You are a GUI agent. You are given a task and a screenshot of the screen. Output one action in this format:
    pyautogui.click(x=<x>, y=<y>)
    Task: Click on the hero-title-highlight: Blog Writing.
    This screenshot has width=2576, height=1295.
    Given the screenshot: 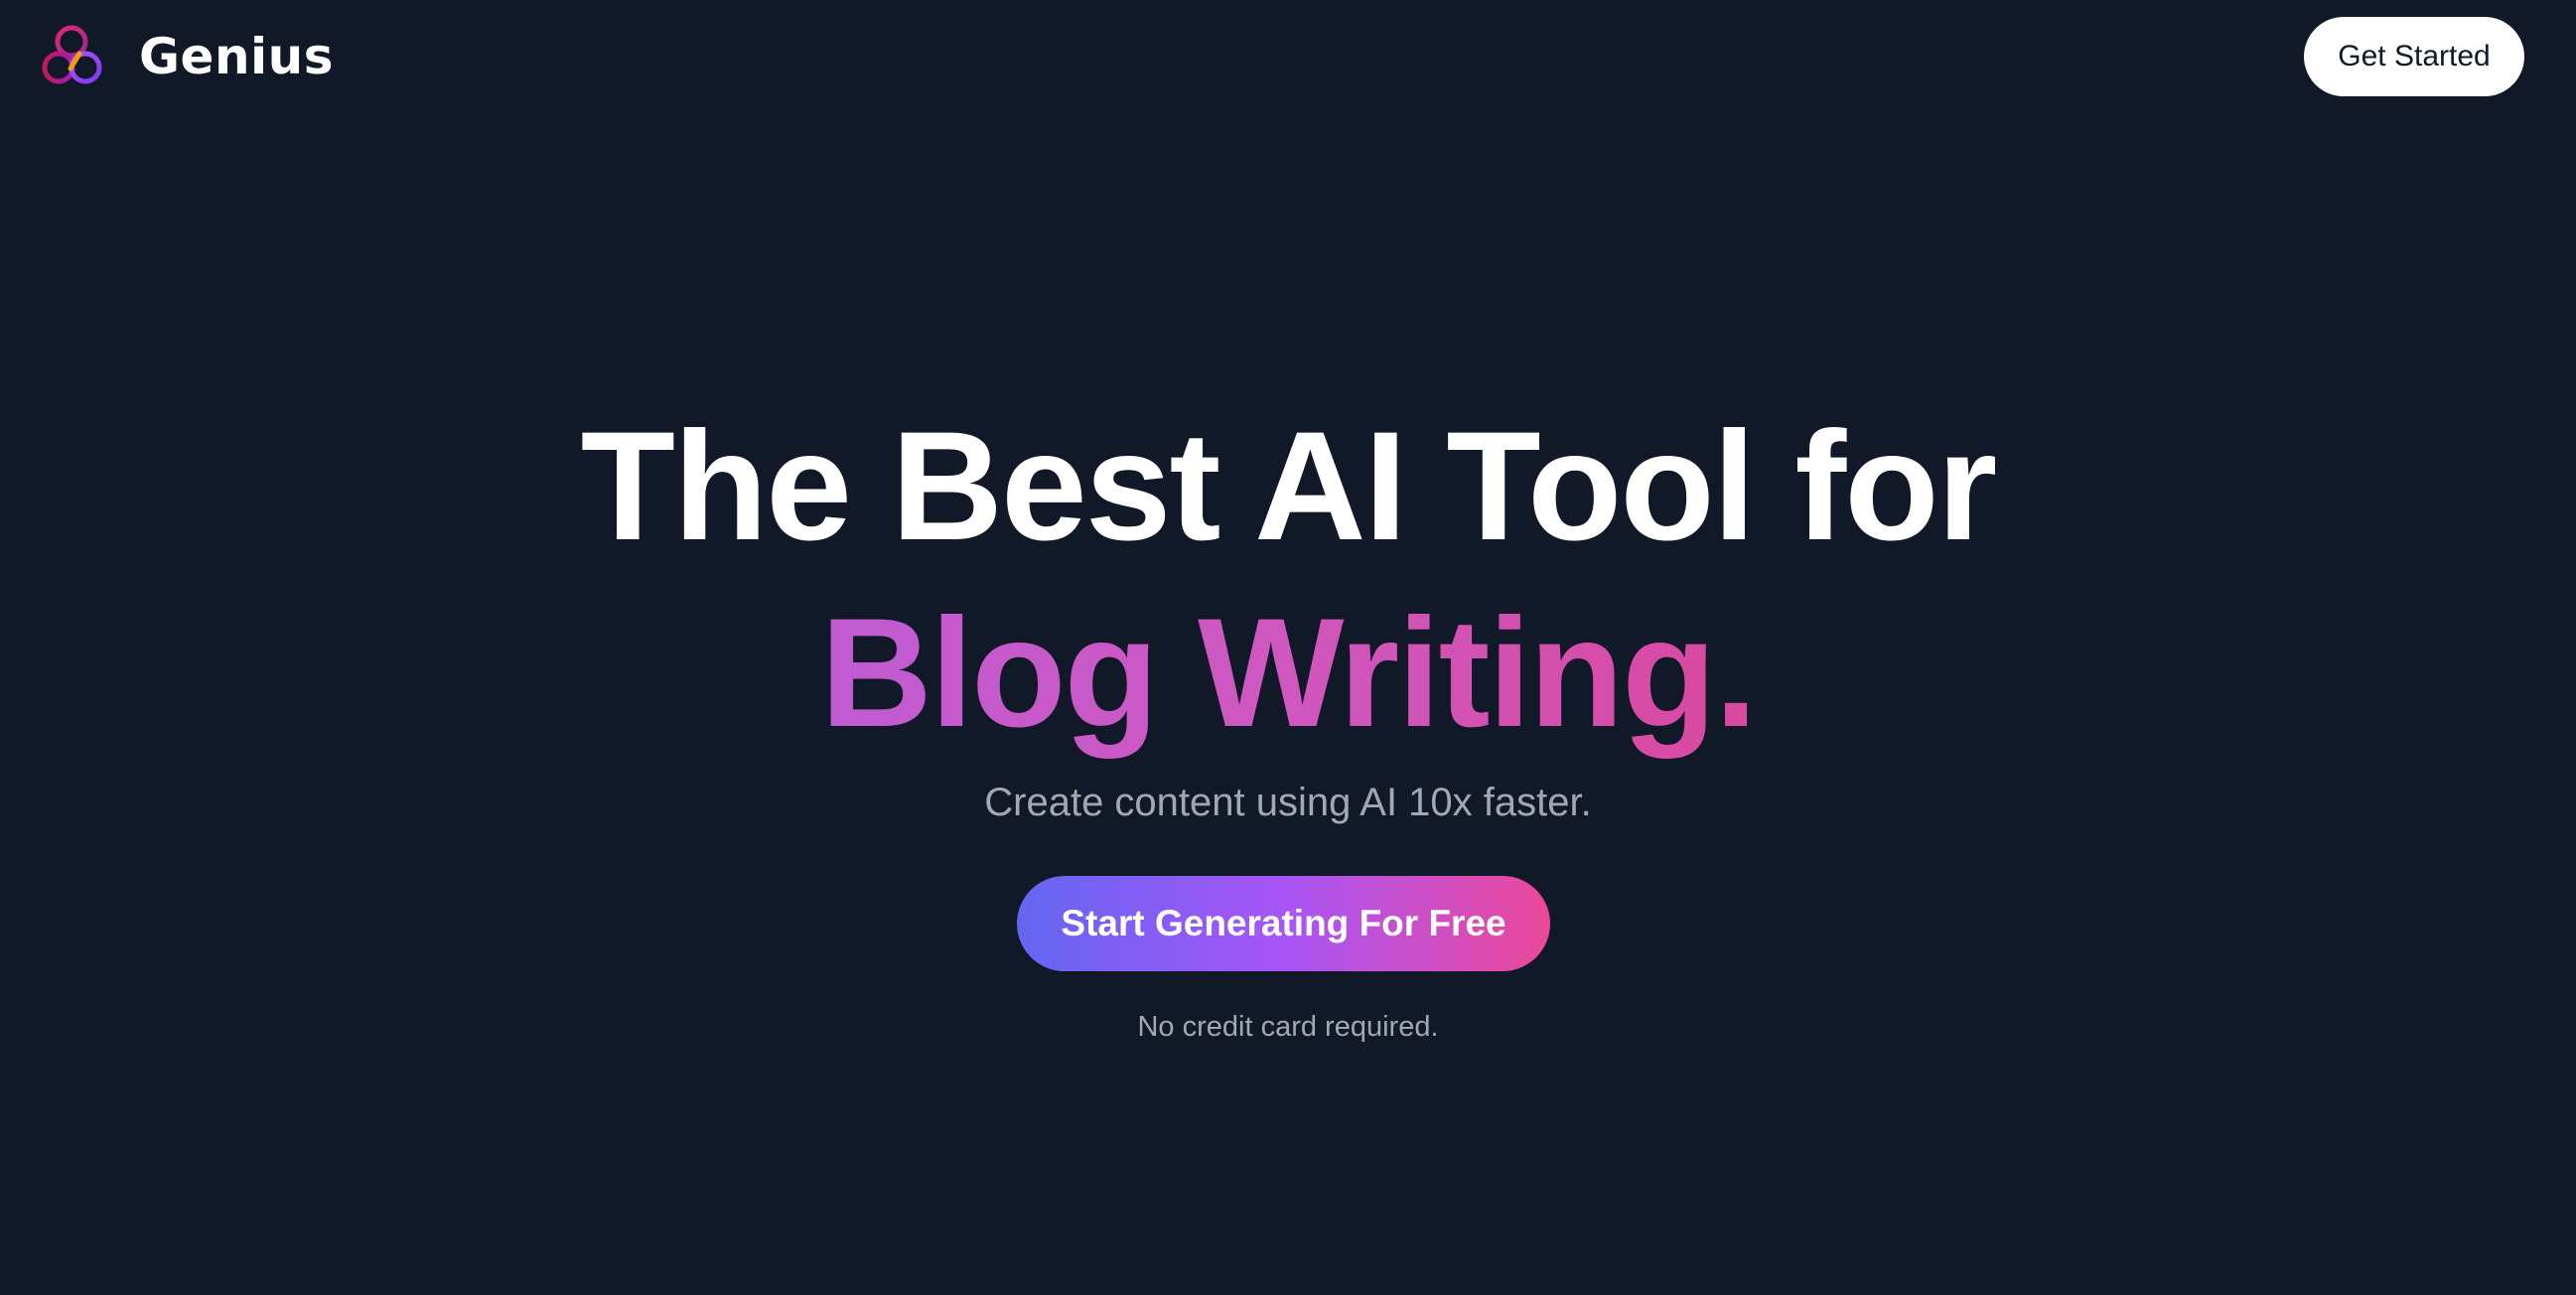 What is the action you would take?
    pyautogui.click(x=1289, y=673)
    